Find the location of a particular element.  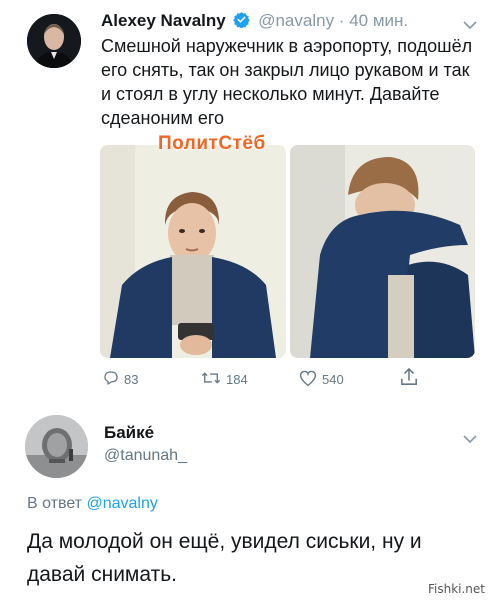

tweet-header: Alexey Navalny @navalny · 40 мин. is located at coordinates (254, 22).